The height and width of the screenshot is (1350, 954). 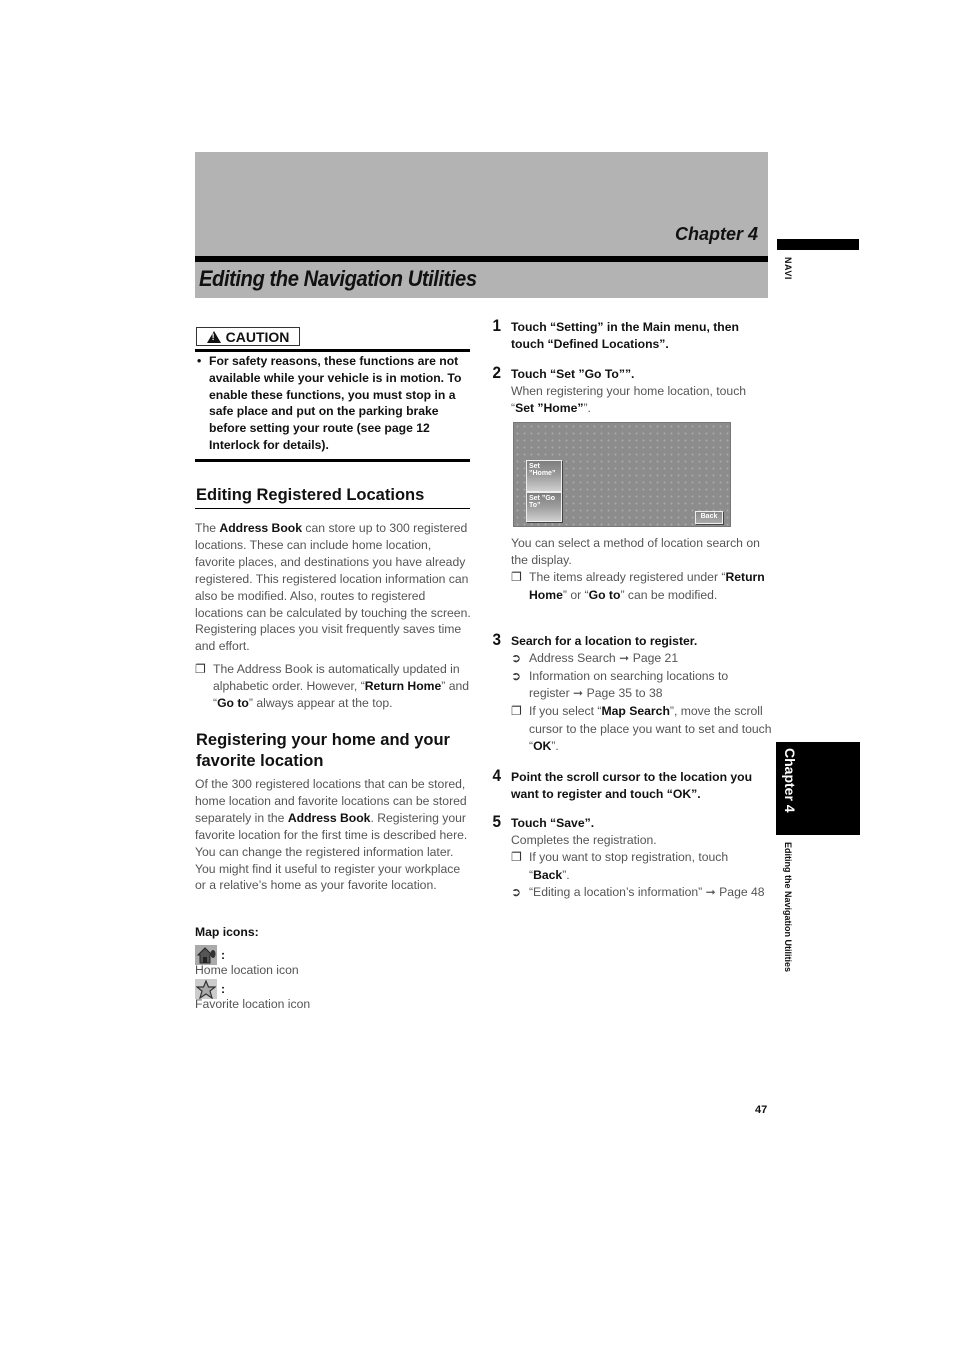 I want to click on header-rule, so click(x=481, y=259).